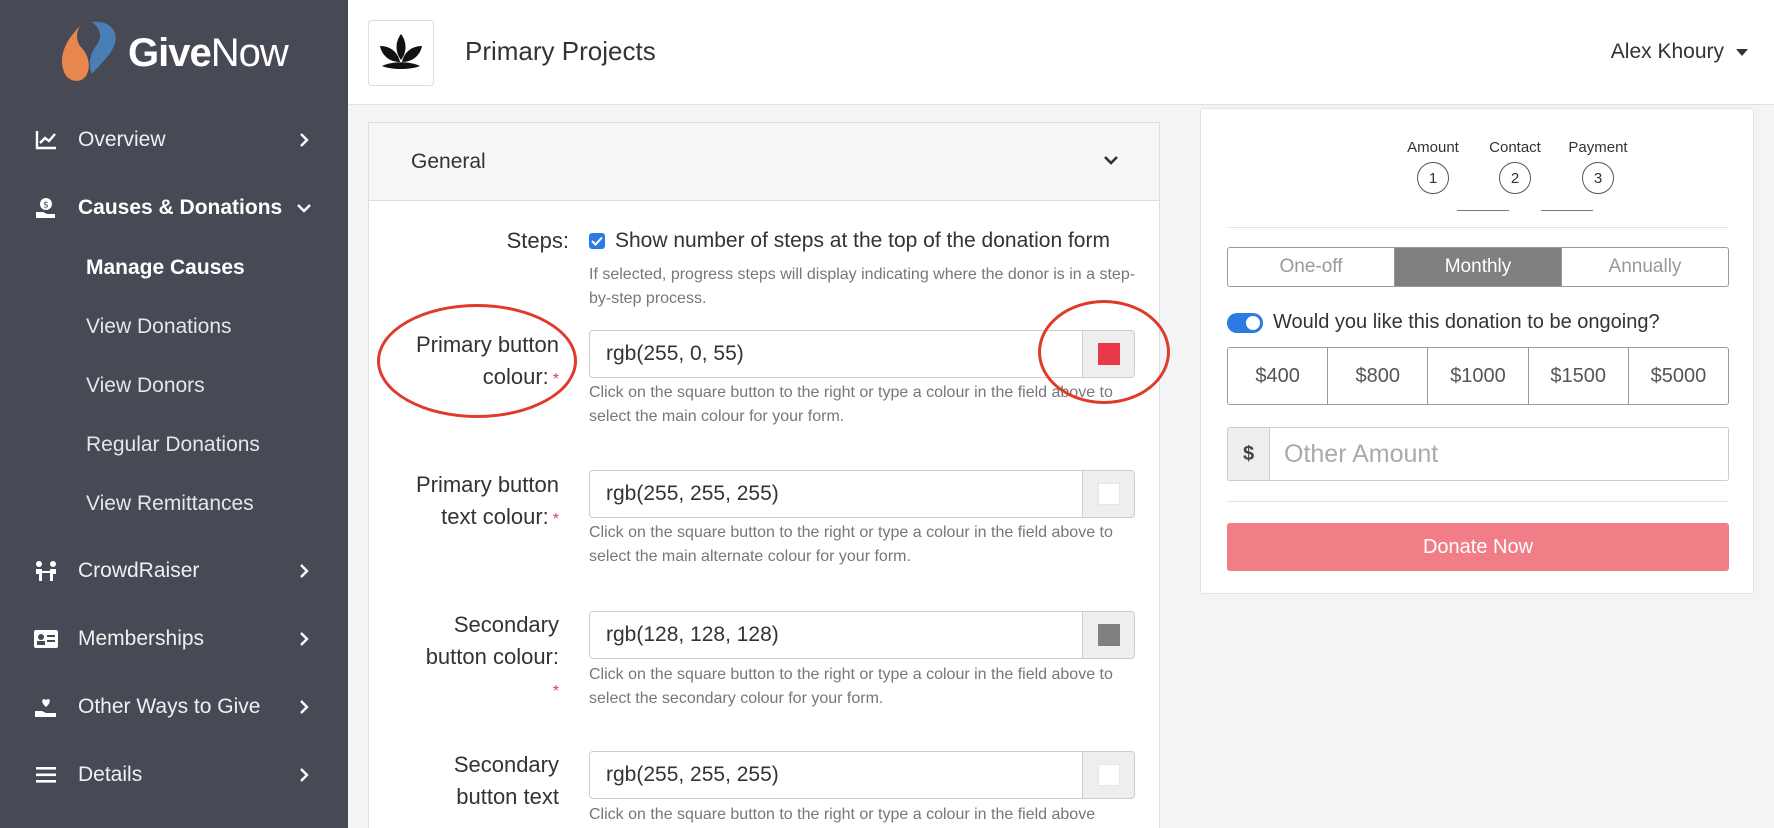  Describe the element at coordinates (560, 51) in the screenshot. I see `org-name: Primary Projects` at that location.